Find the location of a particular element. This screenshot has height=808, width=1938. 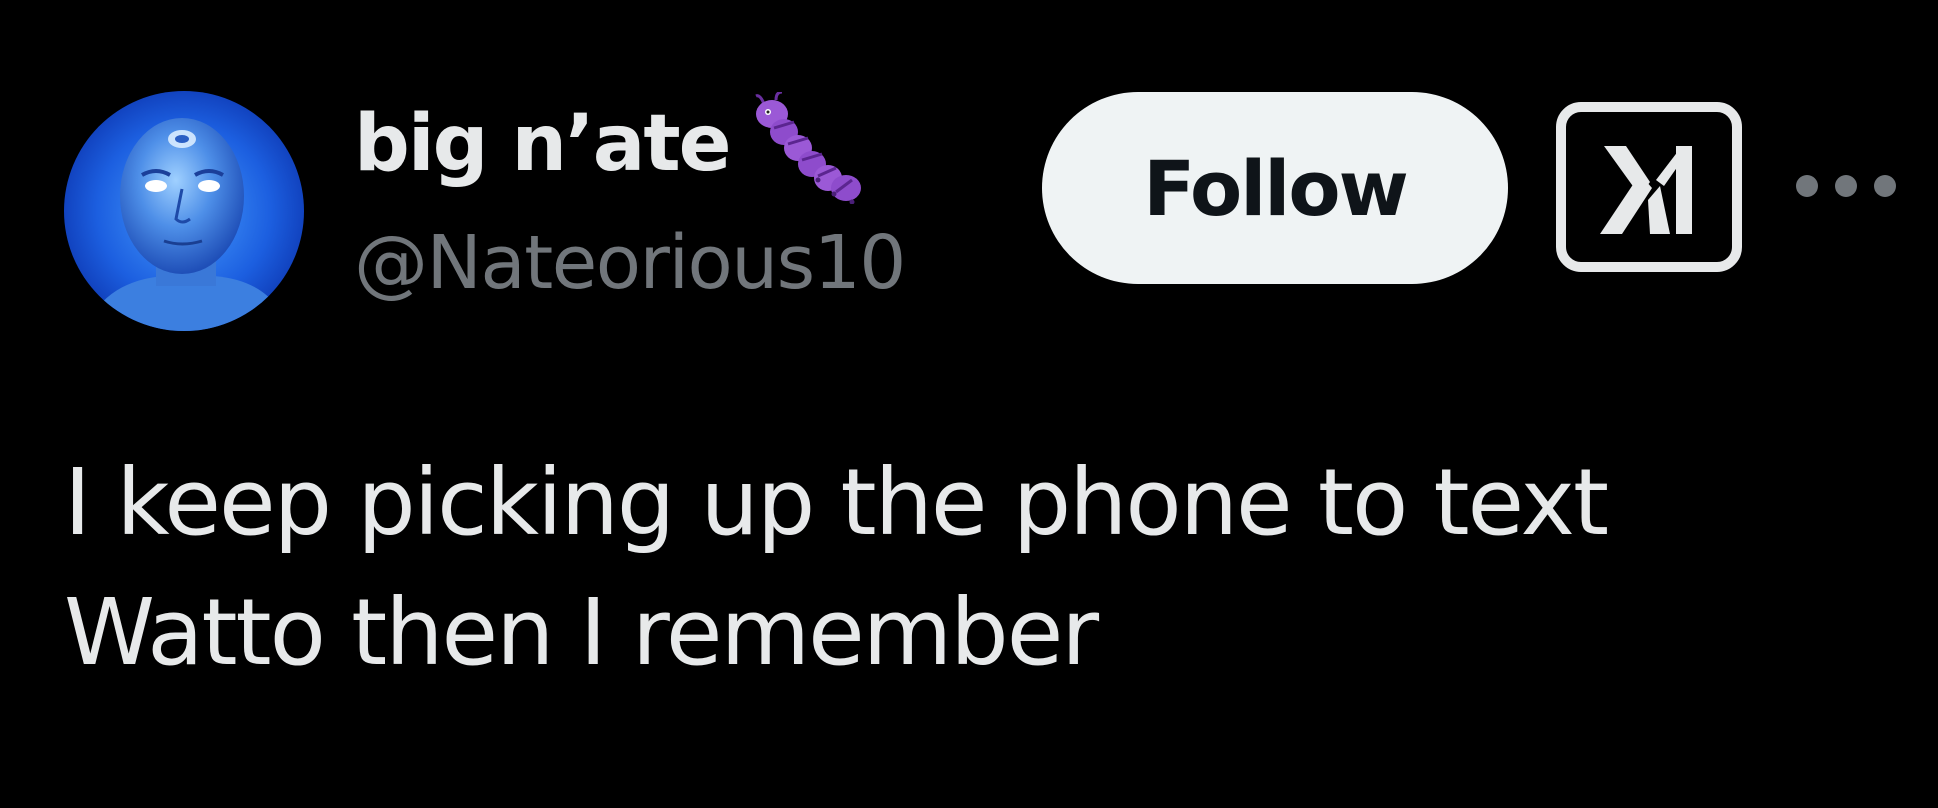

caterpillar-bug-emoji-icon is located at coordinates (810, 147).